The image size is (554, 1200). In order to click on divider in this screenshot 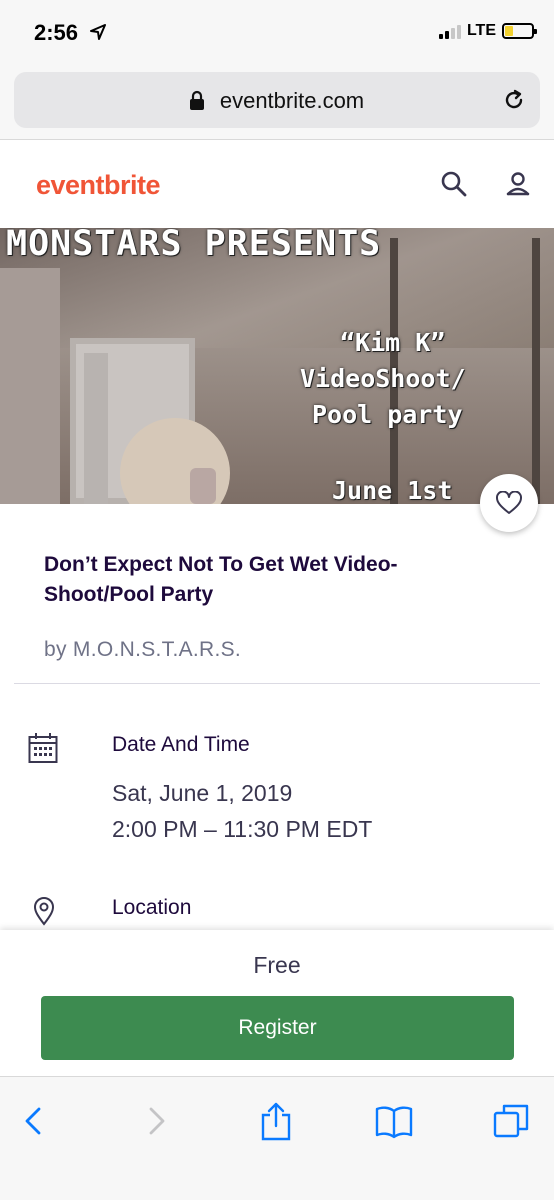, I will do `click(277, 683)`.